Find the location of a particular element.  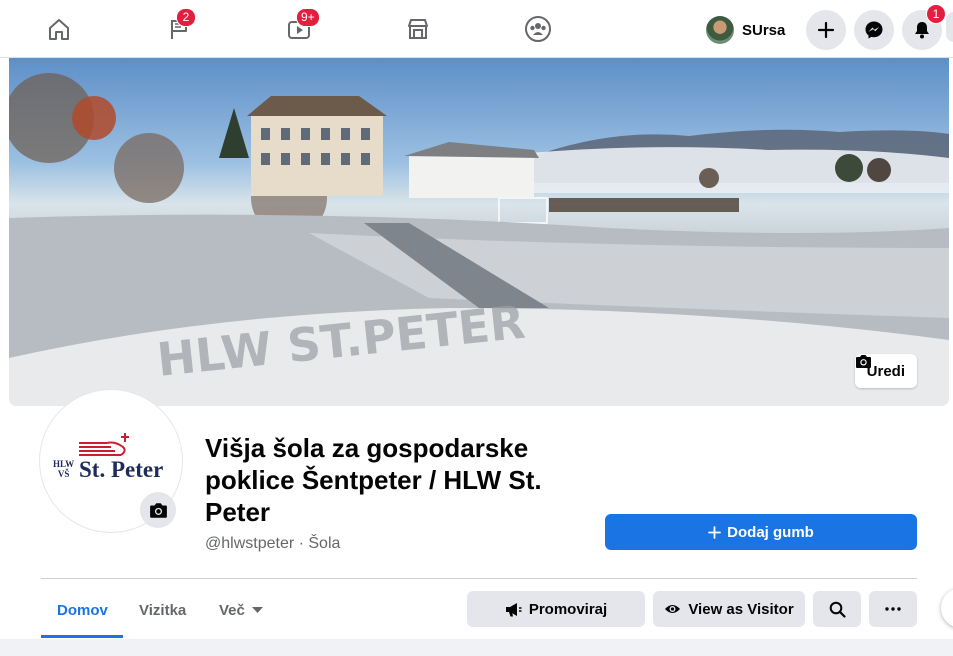

search-icon is located at coordinates (837, 609).